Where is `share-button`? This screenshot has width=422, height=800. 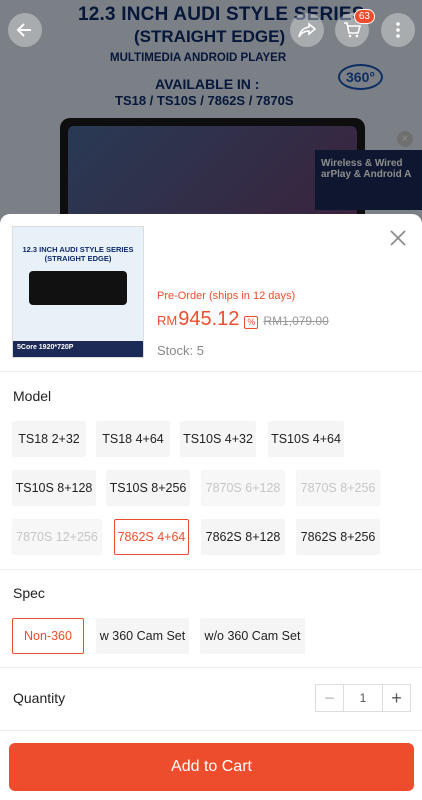 share-button is located at coordinates (307, 30).